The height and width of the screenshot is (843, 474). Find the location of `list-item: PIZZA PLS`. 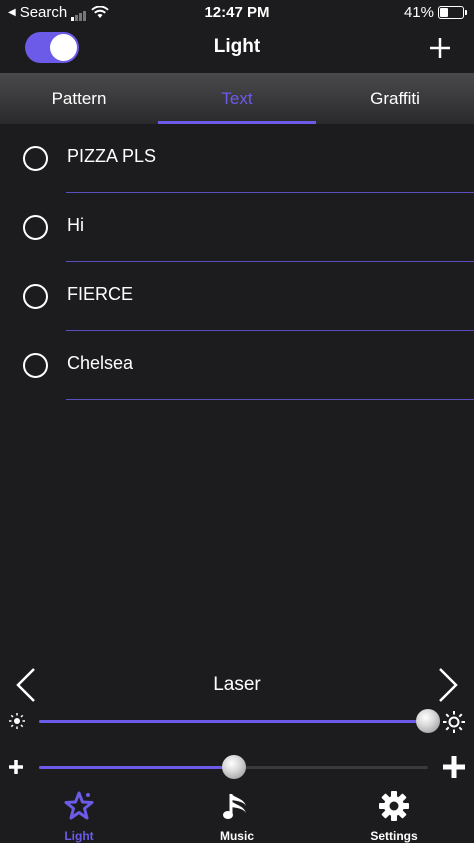

list-item: PIZZA PLS is located at coordinates (237, 158).